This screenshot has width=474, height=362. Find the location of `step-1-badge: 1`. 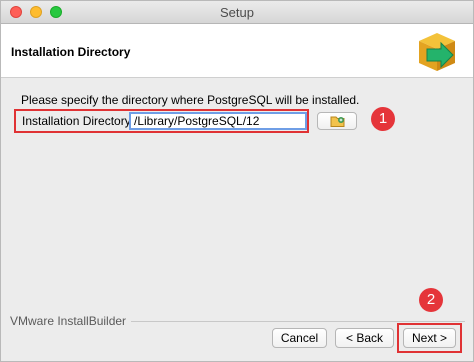

step-1-badge: 1 is located at coordinates (383, 119).